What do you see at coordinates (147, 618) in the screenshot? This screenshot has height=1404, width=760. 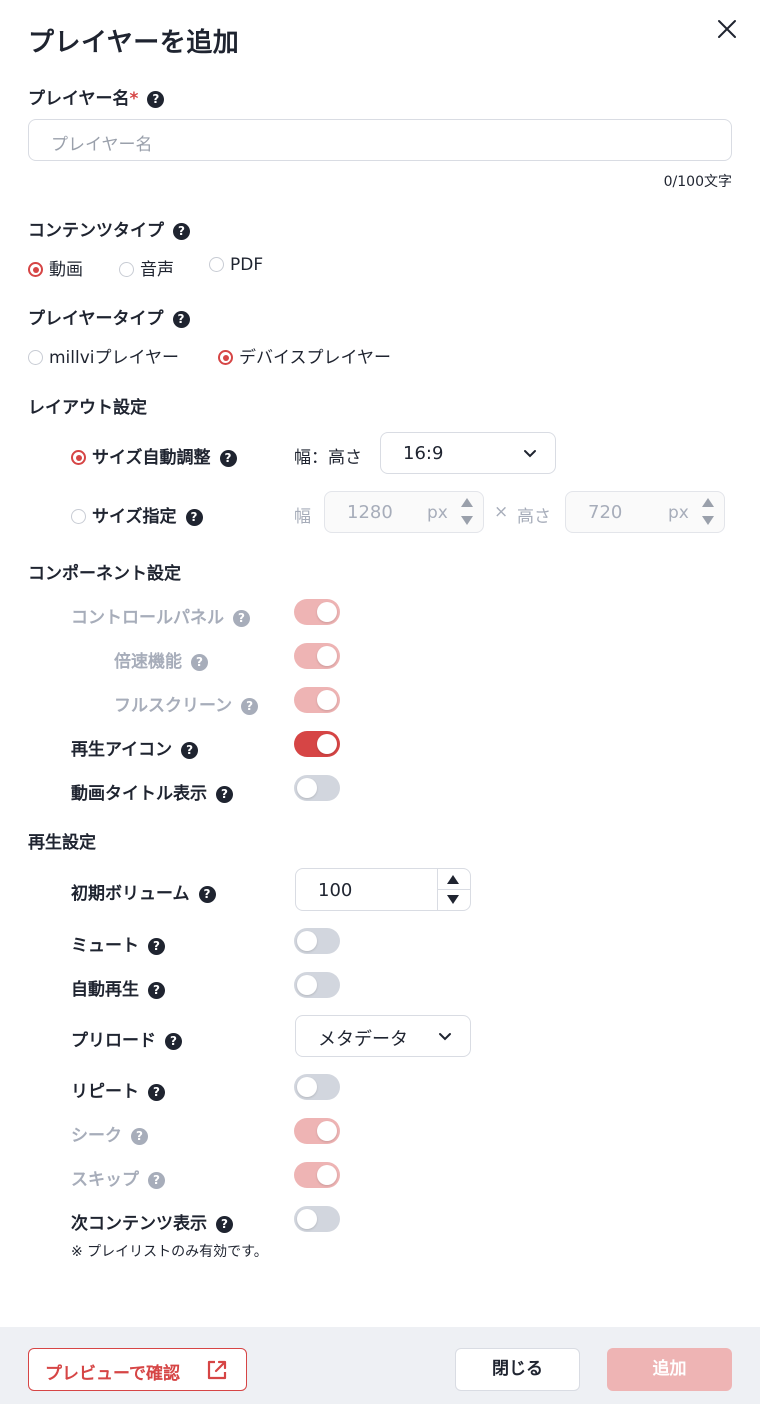 I see `control-panel-label: コントロールパネル` at bounding box center [147, 618].